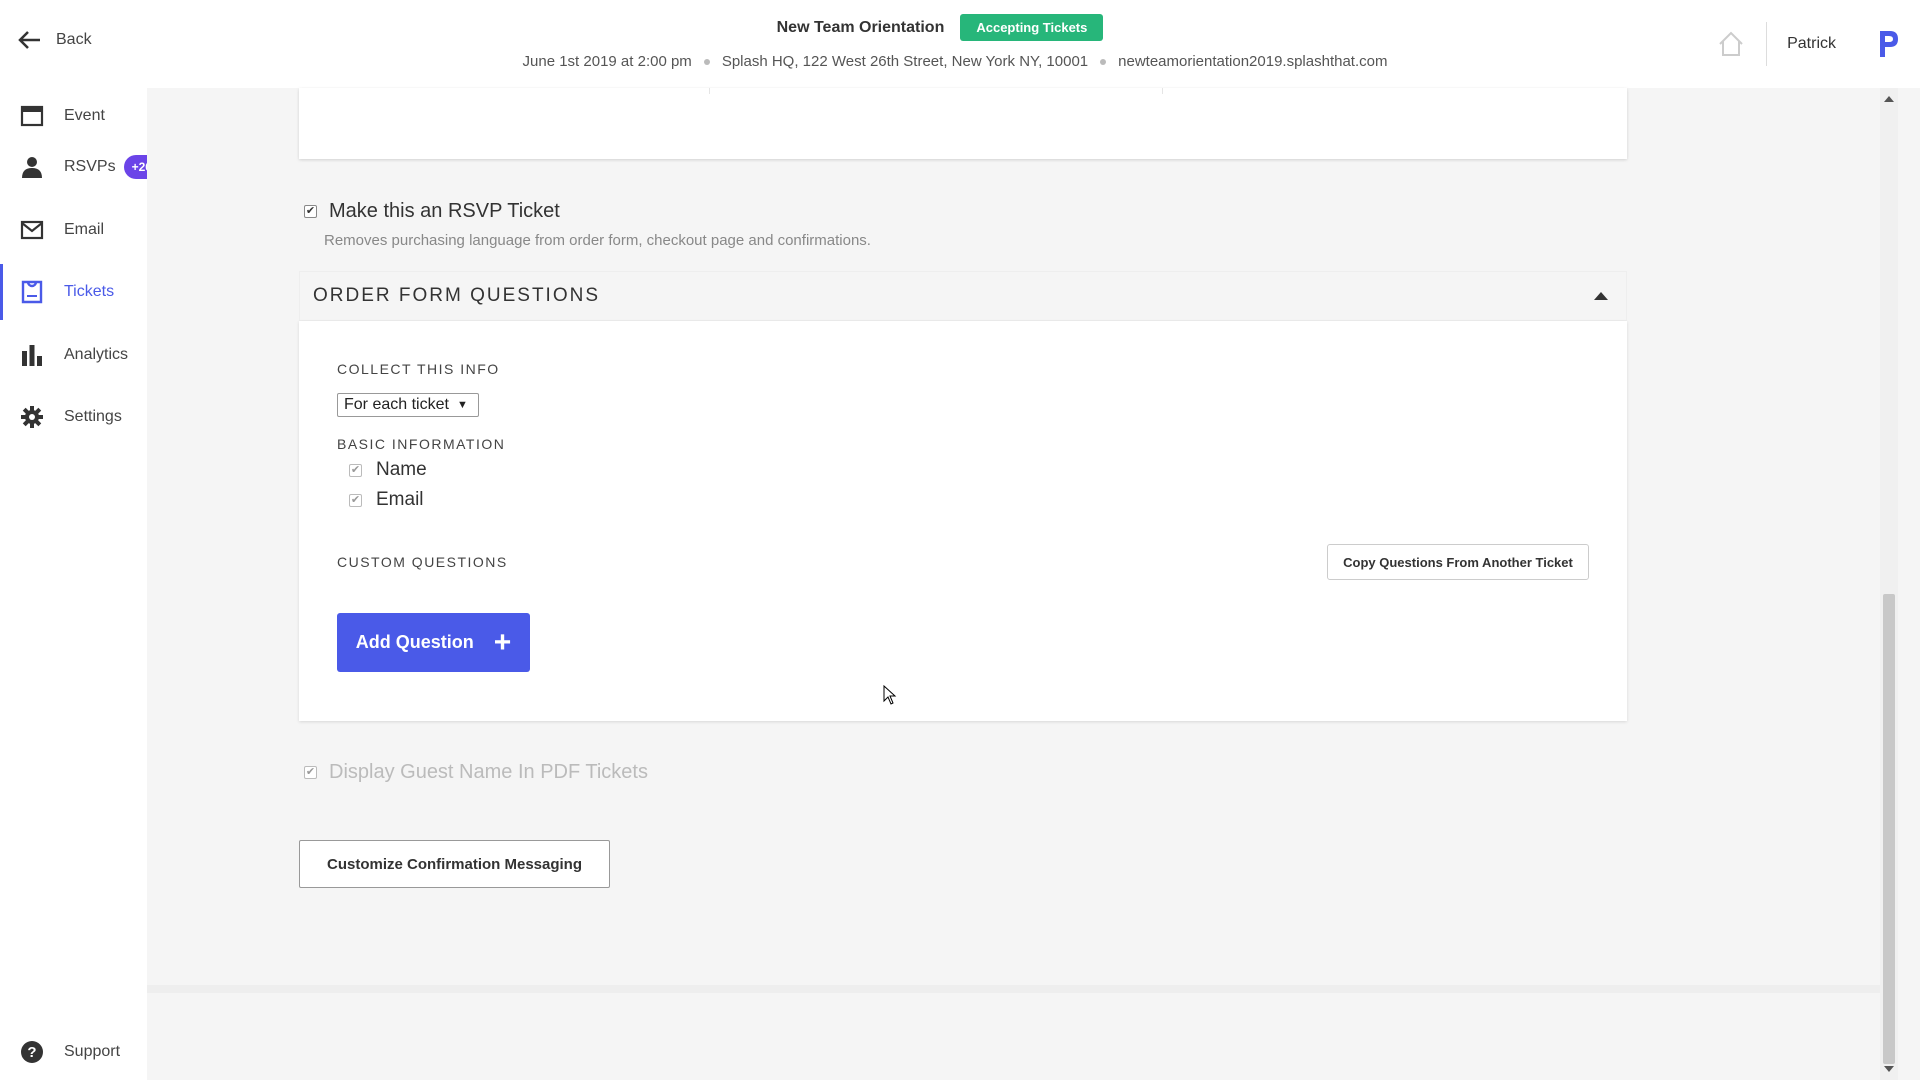 This screenshot has height=1080, width=1920. I want to click on pdf-guest-name-label: Display Guest Name In PDF Tickets, so click(488, 772).